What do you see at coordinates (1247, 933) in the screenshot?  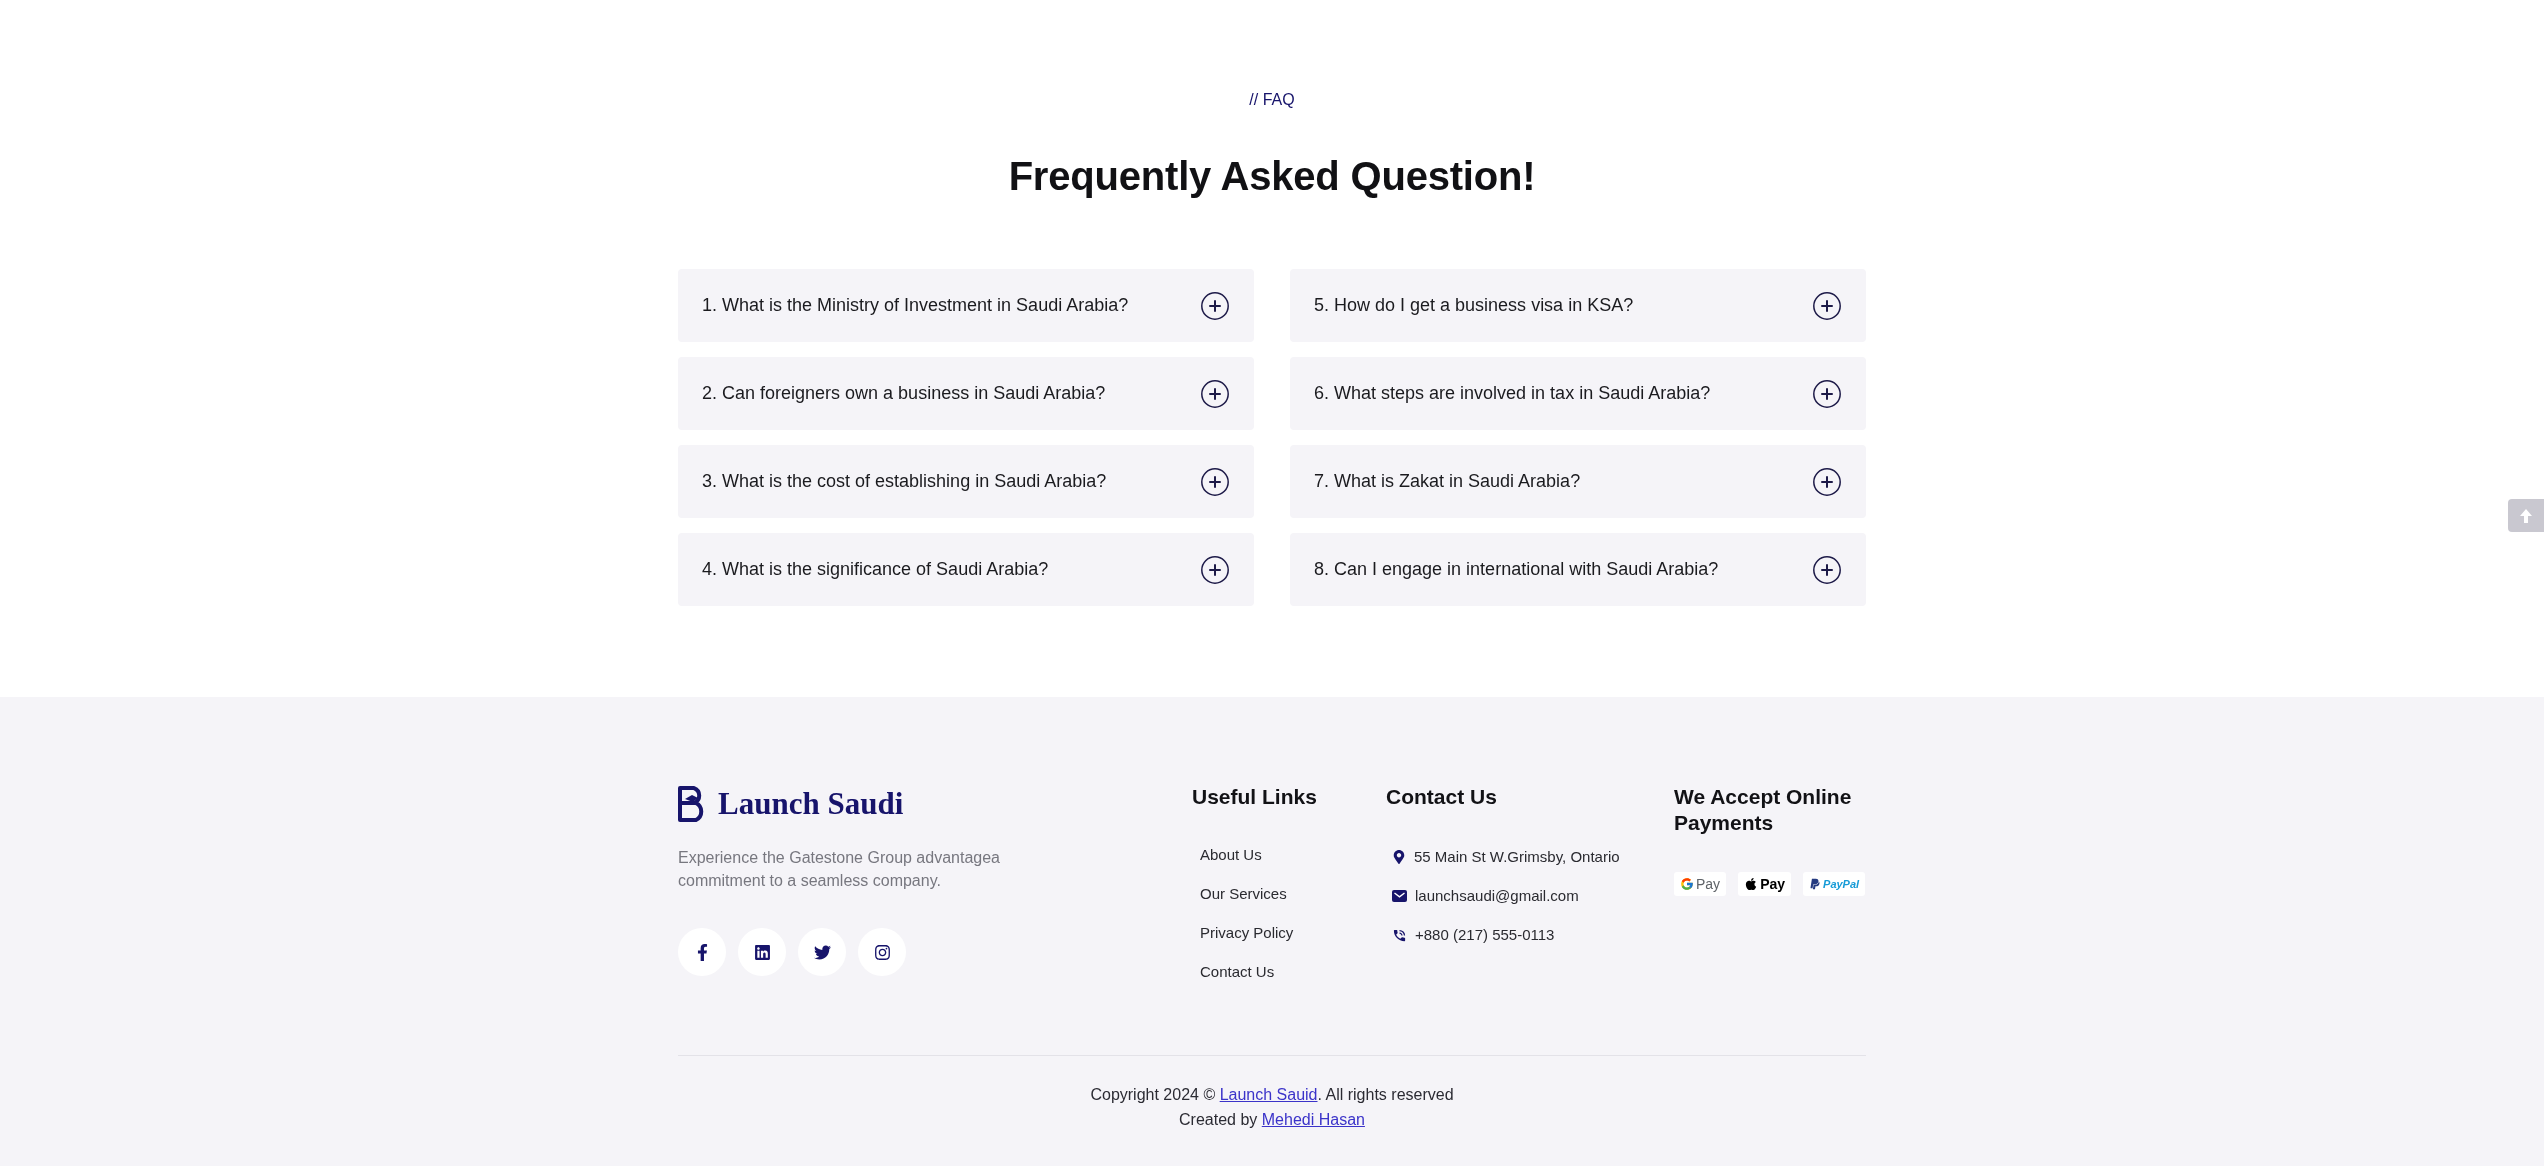 I see `footer-link: Privacy Policy` at bounding box center [1247, 933].